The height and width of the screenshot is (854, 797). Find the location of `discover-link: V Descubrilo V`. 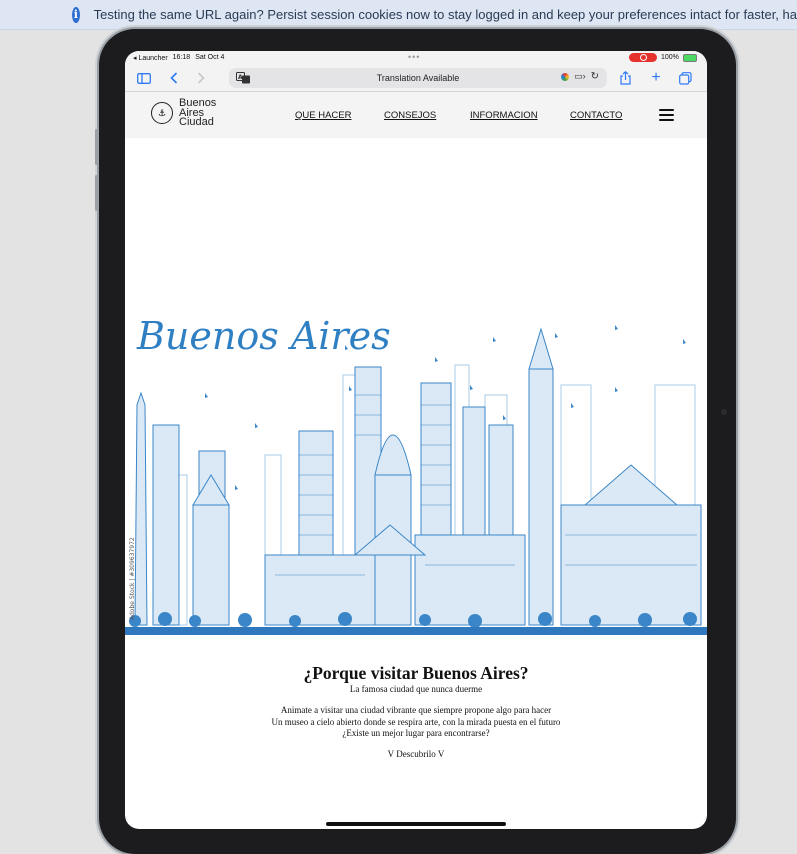

discover-link: V Descubrilo V is located at coordinates (416, 754).